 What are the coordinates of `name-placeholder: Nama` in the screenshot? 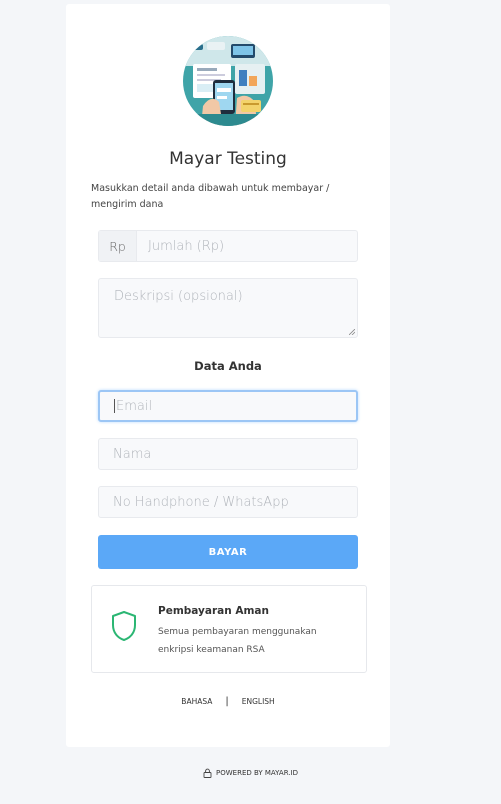 It's located at (132, 454).